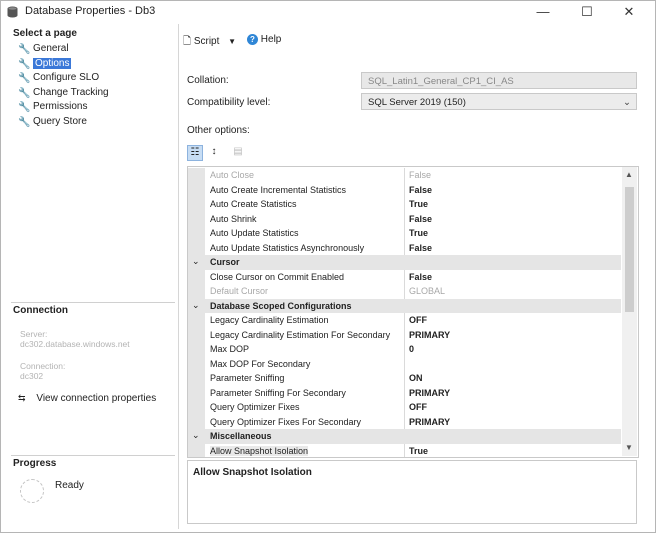 The width and height of the screenshot is (656, 533). What do you see at coordinates (404, 218) in the screenshot?
I see `grid-property-row: Auto Shrink False` at bounding box center [404, 218].